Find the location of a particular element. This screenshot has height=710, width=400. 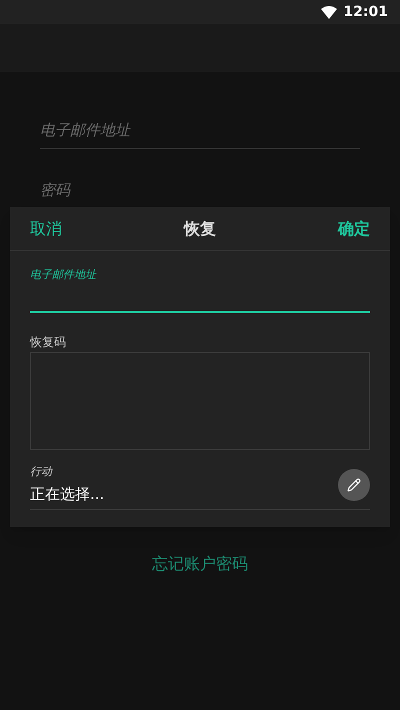

pencil-icon is located at coordinates (354, 485).